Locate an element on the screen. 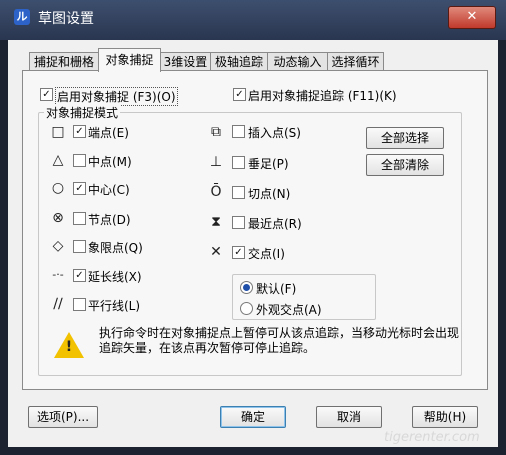 The height and width of the screenshot is (455, 506). node-label: 节点(D) is located at coordinates (109, 220).